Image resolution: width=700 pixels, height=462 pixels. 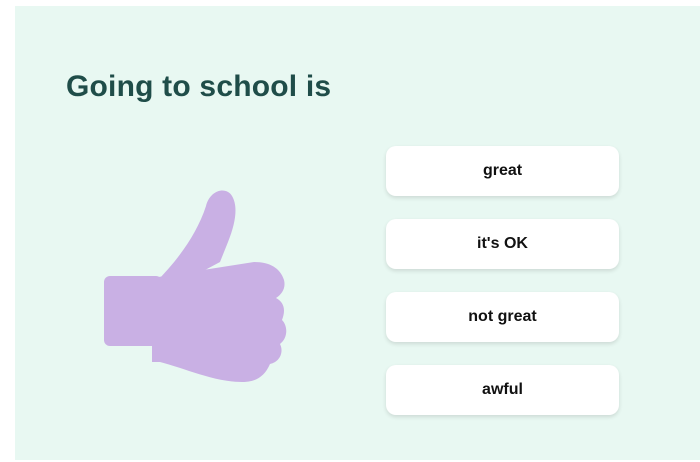 I want to click on option-great-button: great, so click(x=502, y=171).